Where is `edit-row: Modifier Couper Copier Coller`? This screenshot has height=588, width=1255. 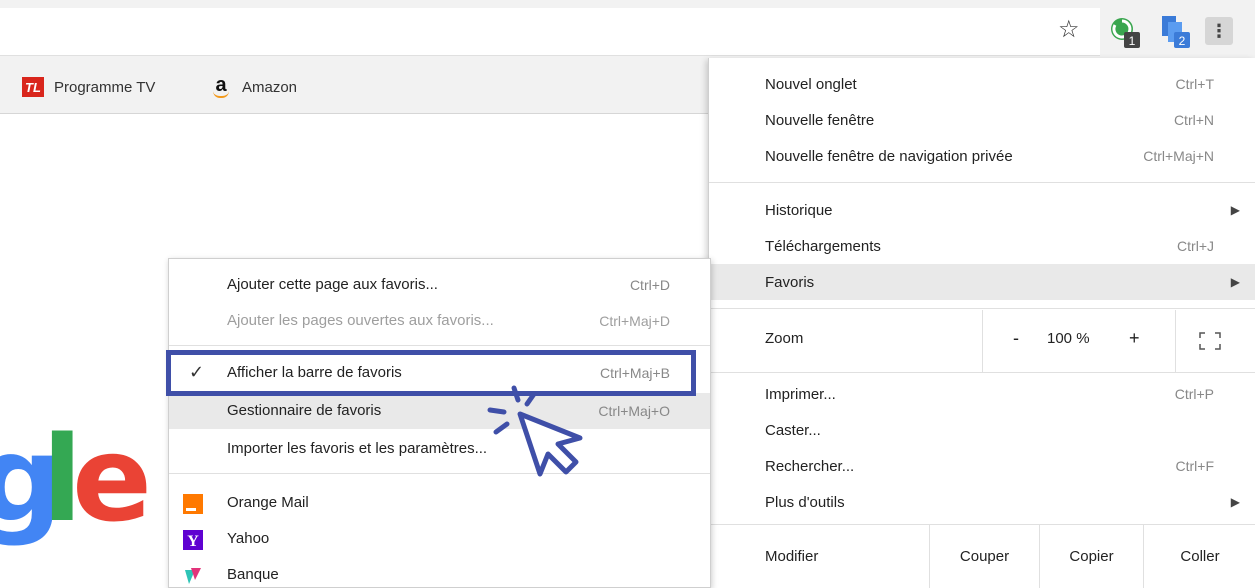 edit-row: Modifier Couper Copier Coller is located at coordinates (982, 556).